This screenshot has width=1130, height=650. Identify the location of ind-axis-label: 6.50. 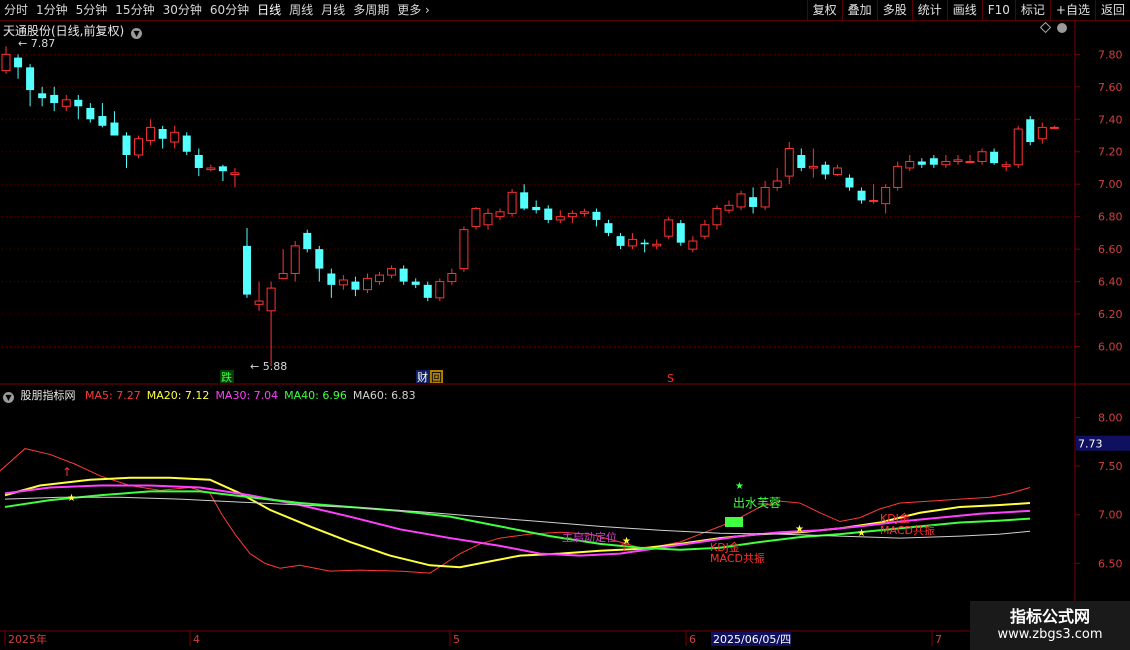
(1110, 563).